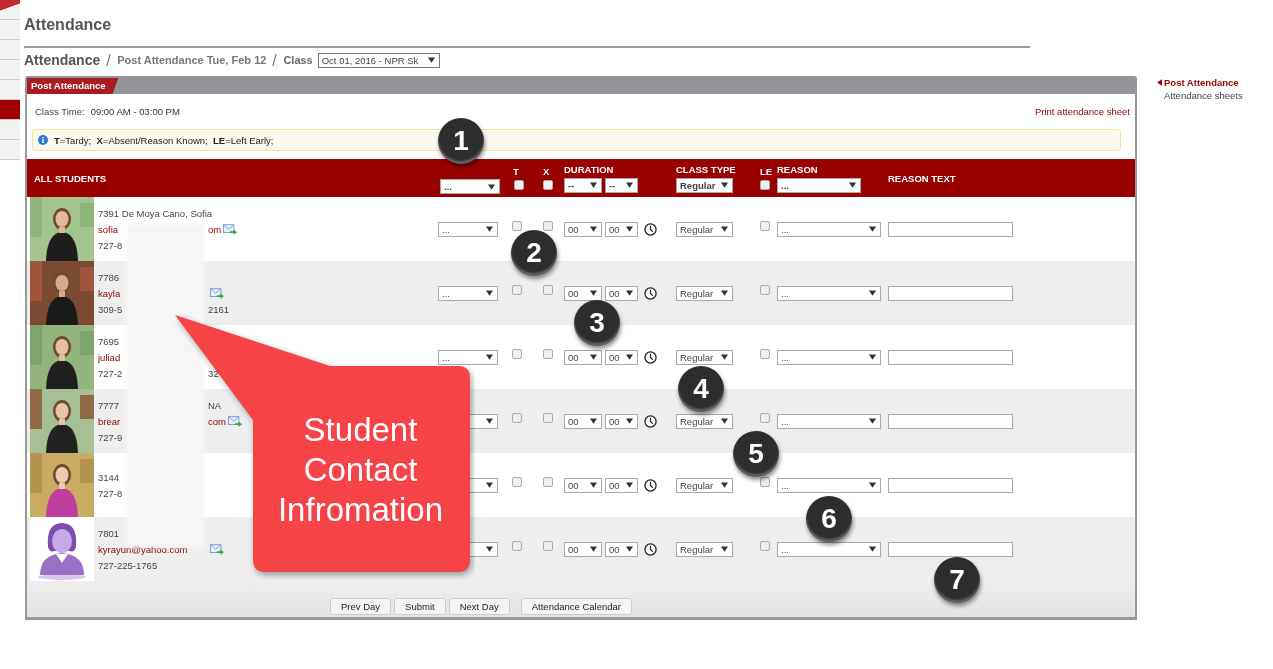 This screenshot has height=669, width=1273. I want to click on email-link: sofia, so click(108, 229).